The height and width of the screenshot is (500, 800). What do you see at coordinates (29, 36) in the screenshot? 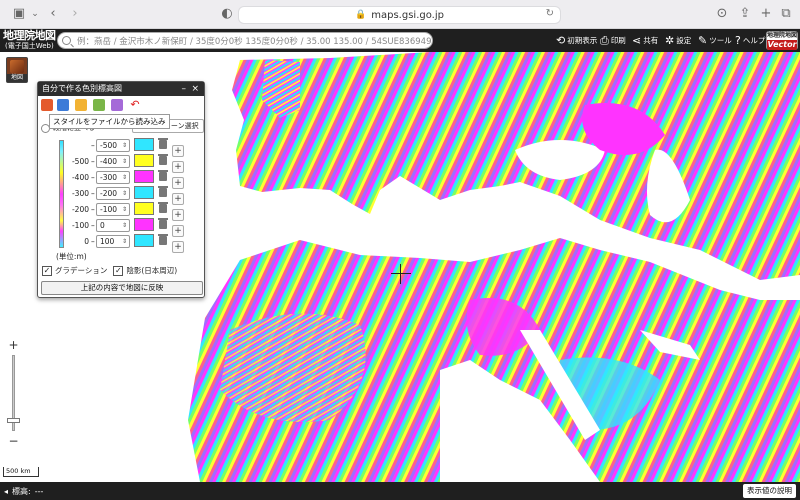
I see `logo-title: 地理院地図` at bounding box center [29, 36].